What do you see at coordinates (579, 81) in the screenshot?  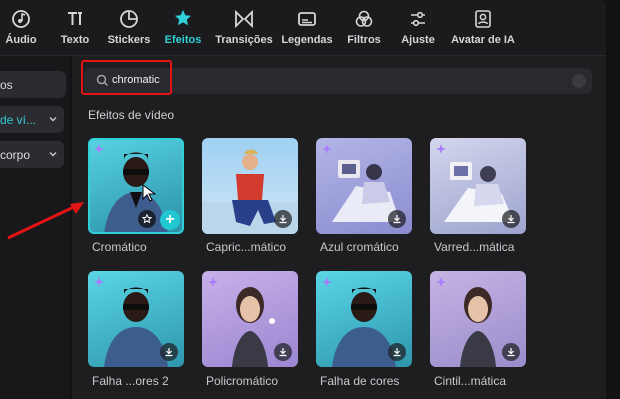 I see `clear-search-icon` at bounding box center [579, 81].